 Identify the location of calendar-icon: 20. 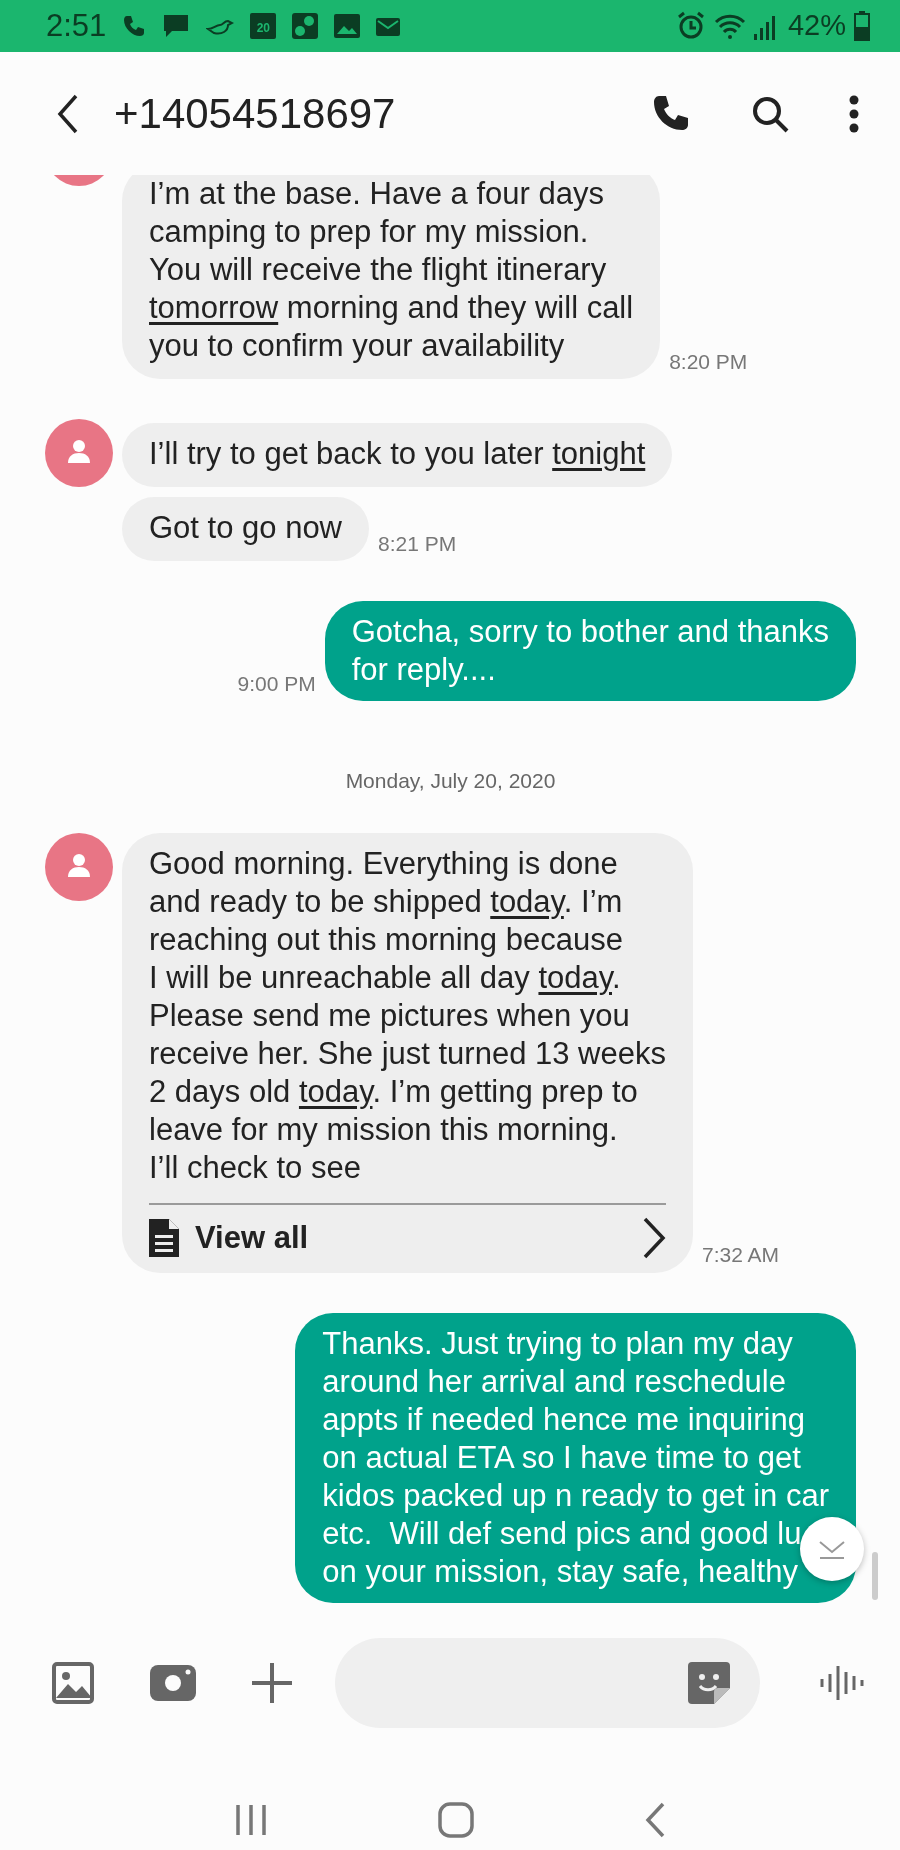
(263, 26).